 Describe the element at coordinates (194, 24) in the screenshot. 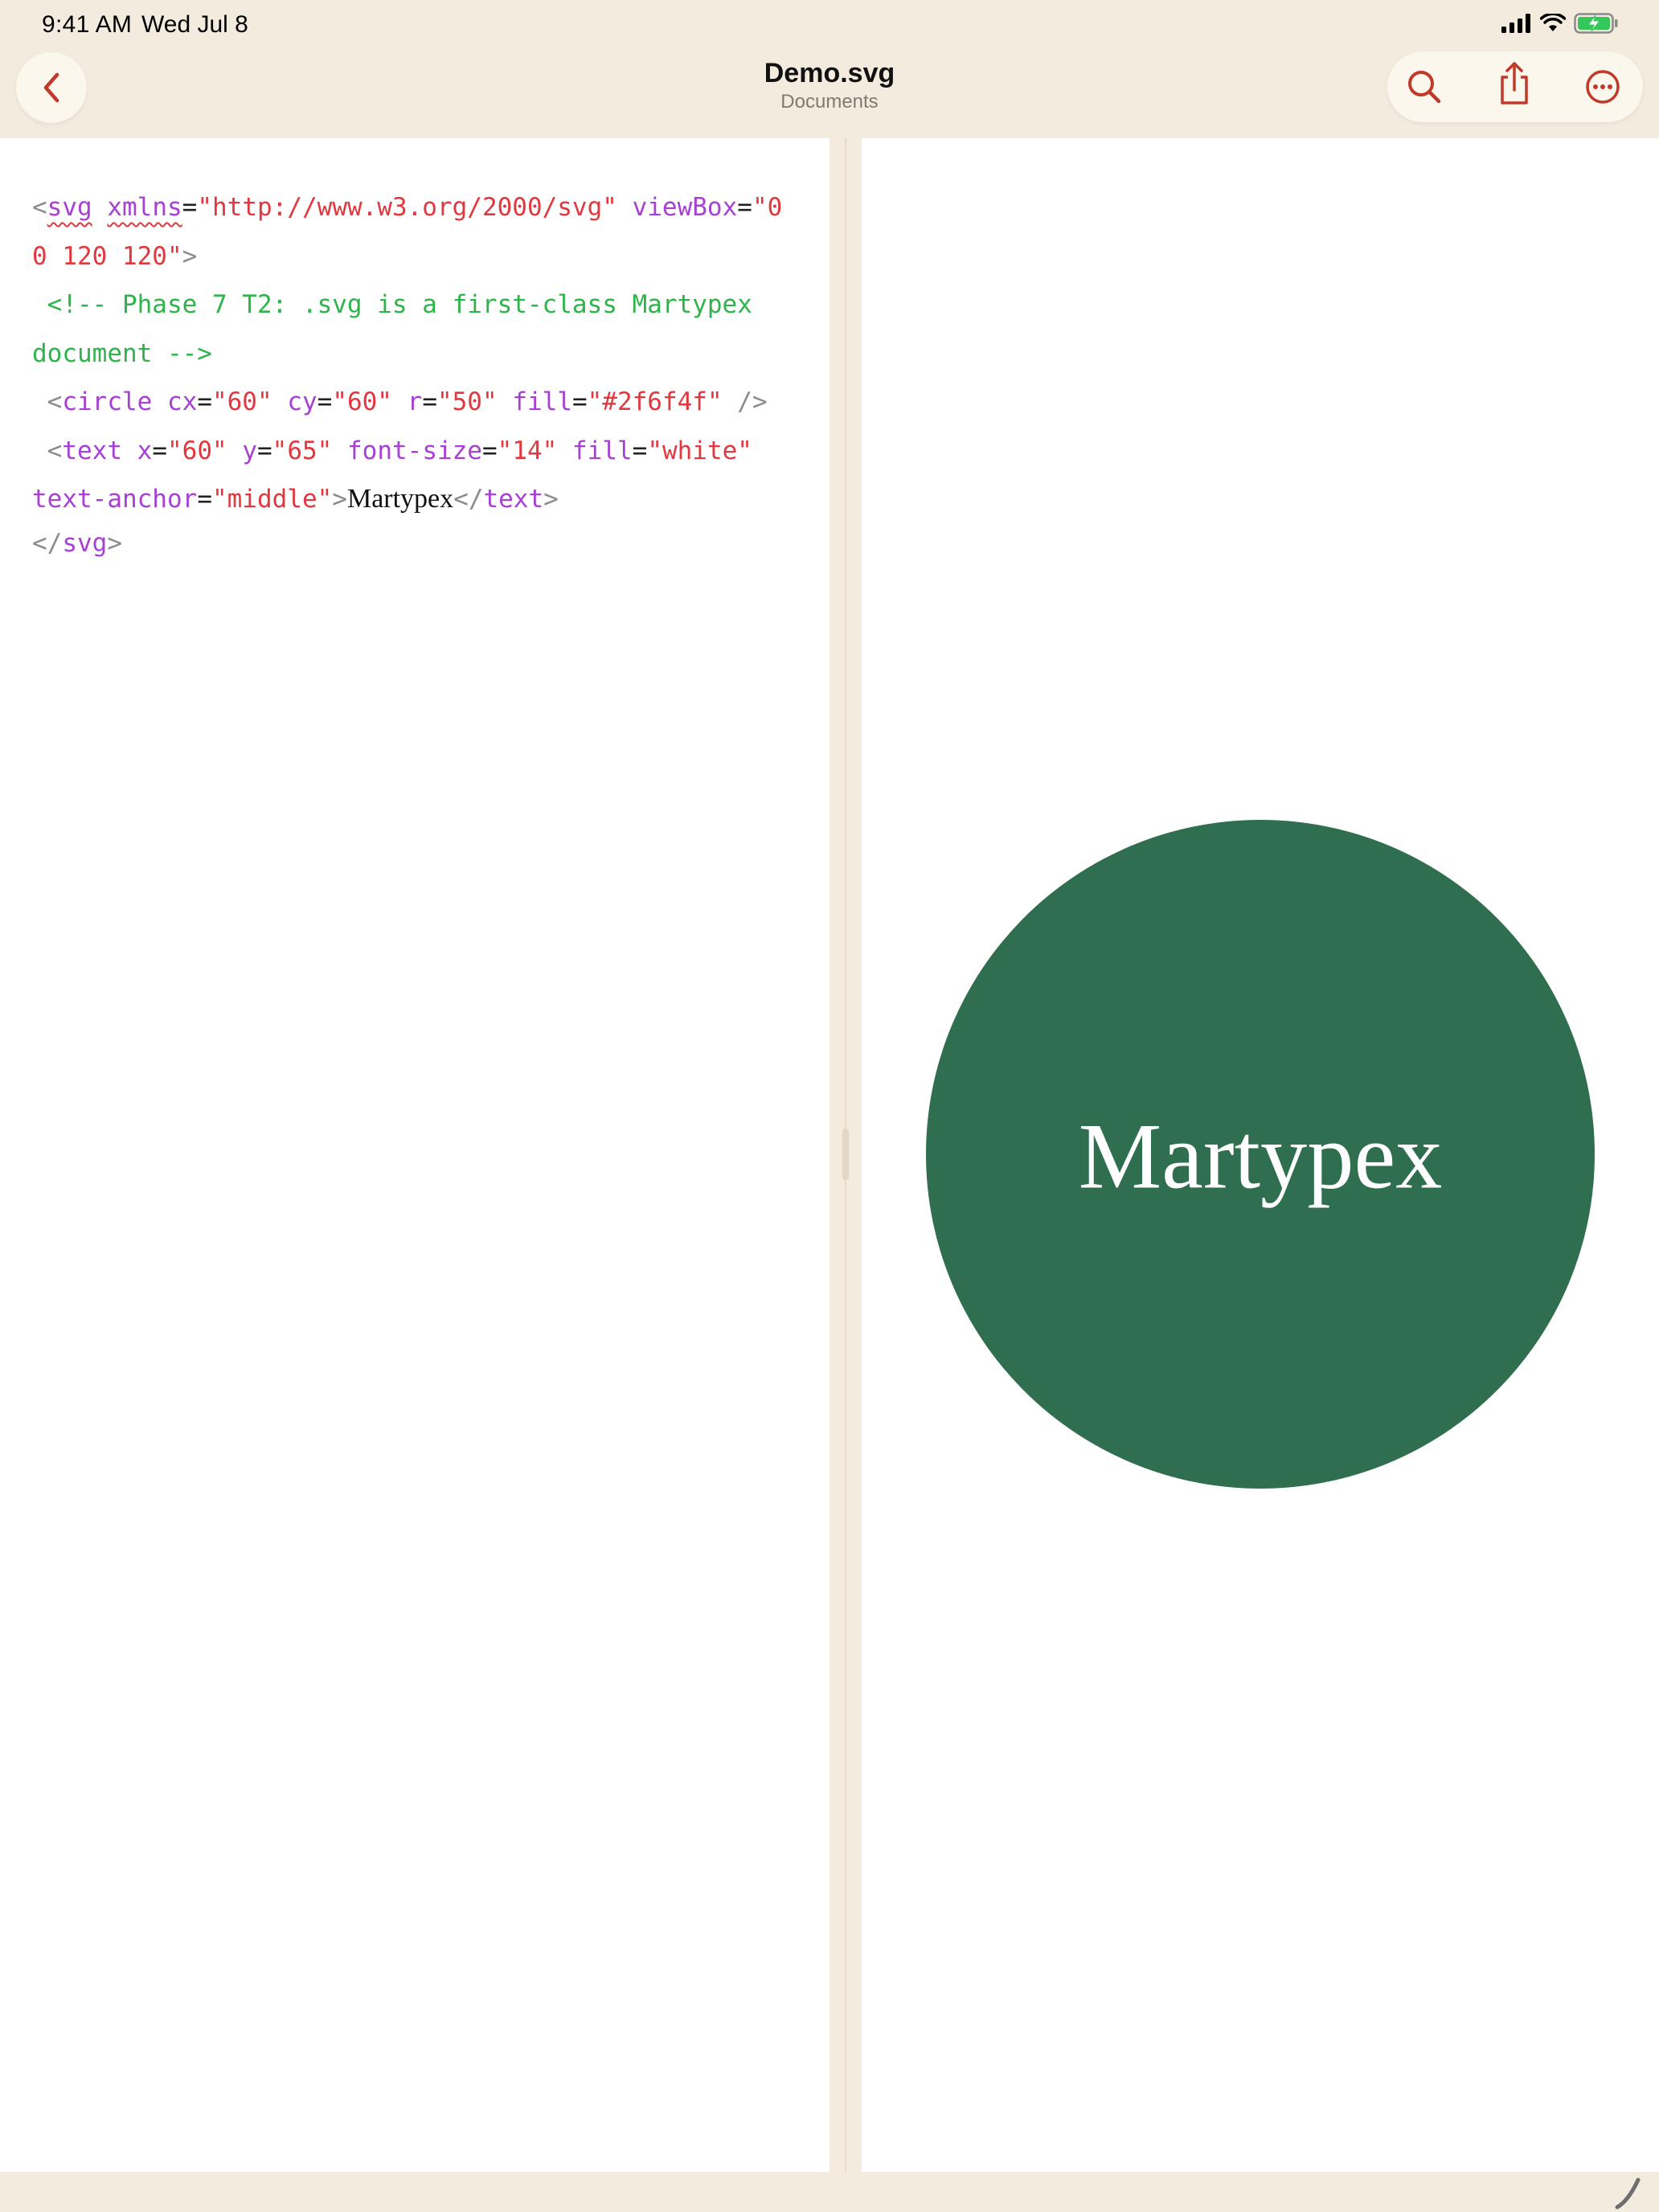

I see `status-date: Wed Jul 8` at that location.